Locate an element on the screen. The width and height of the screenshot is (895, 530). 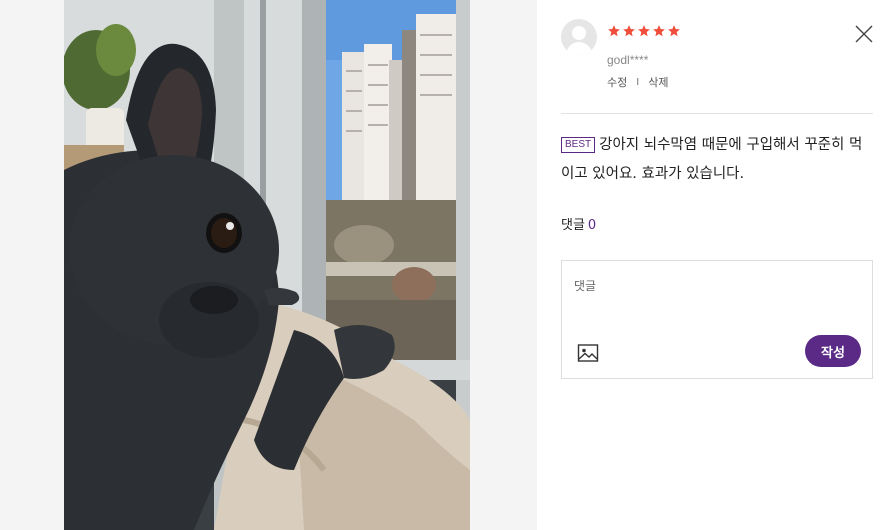
divider is located at coordinates (717, 113).